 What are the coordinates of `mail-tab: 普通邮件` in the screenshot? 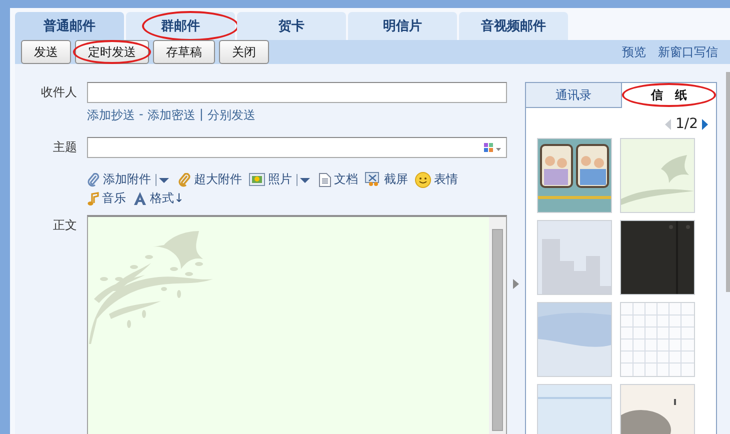 It's located at (69, 26).